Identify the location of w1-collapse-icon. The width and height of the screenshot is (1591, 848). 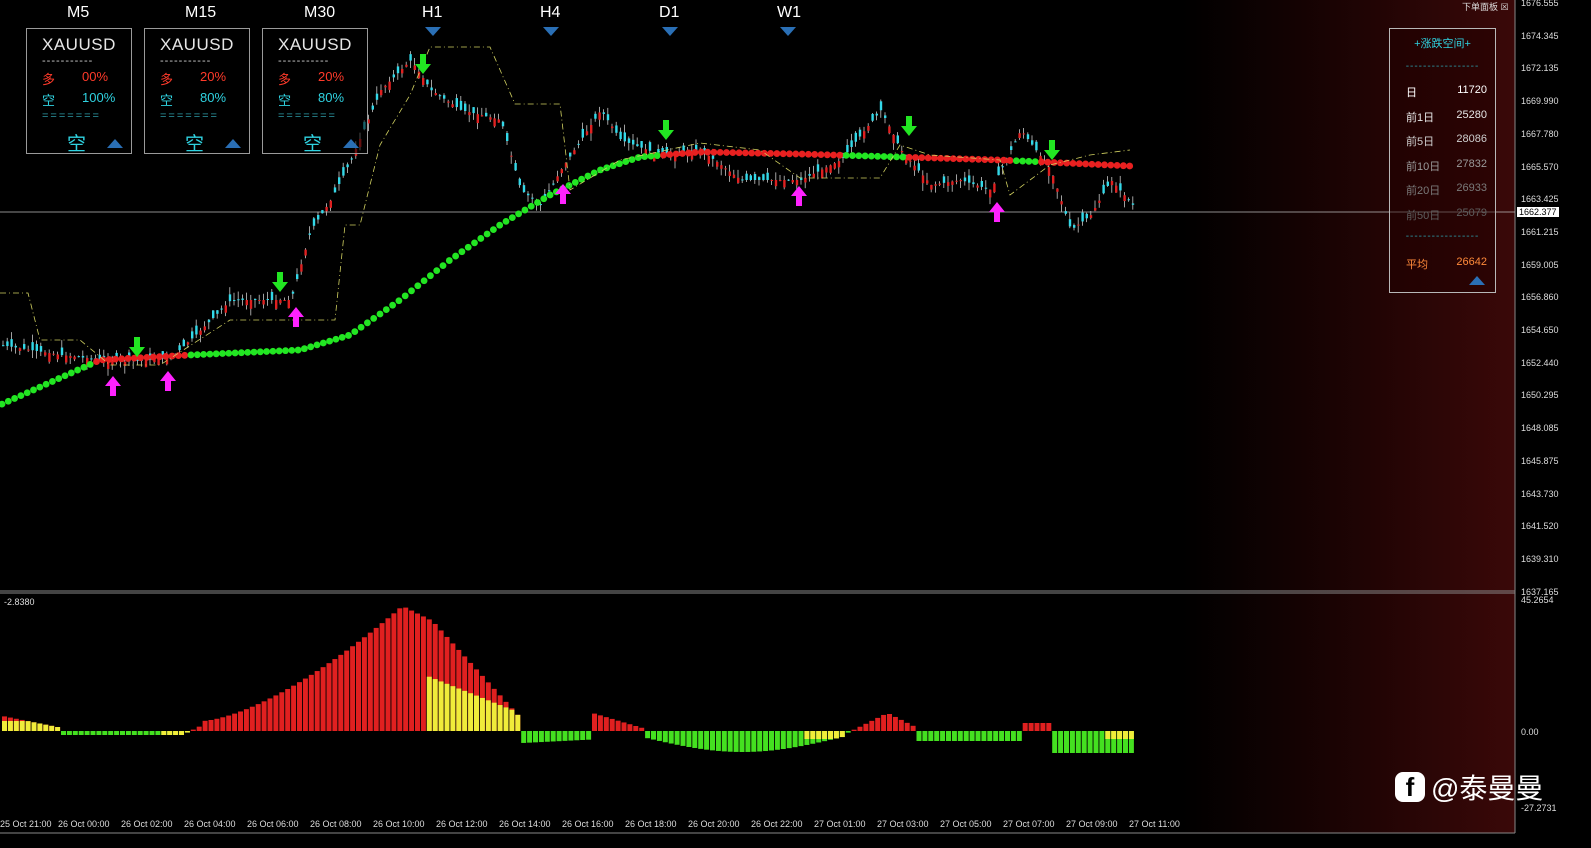
(788, 31).